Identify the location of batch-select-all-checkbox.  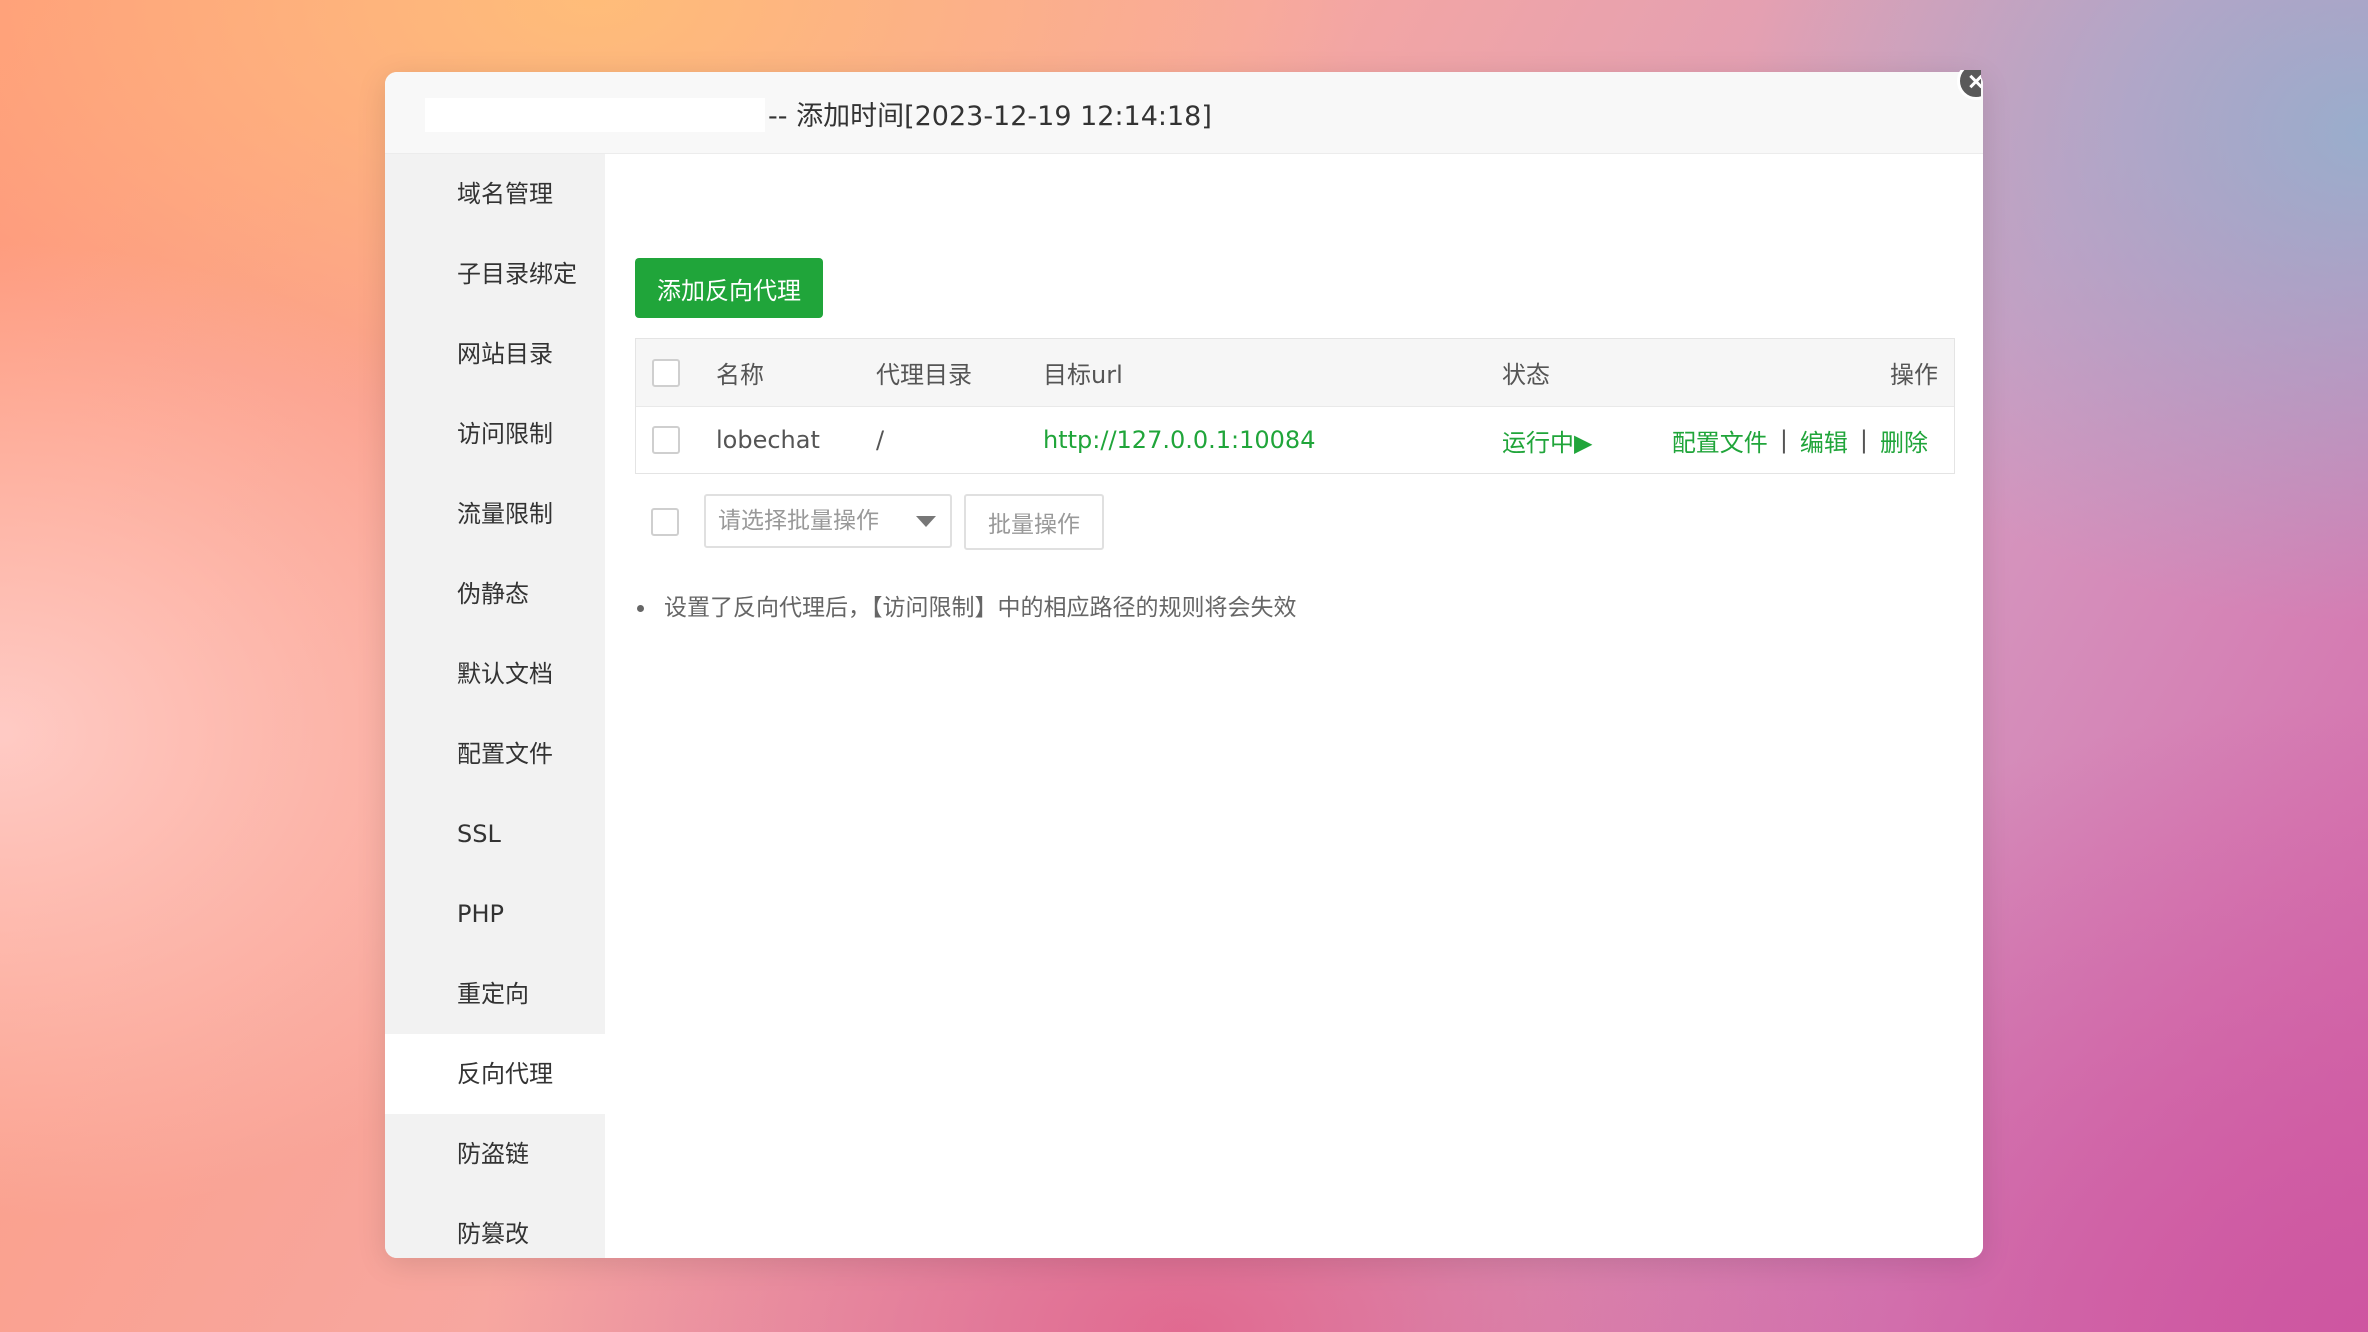
(665, 522).